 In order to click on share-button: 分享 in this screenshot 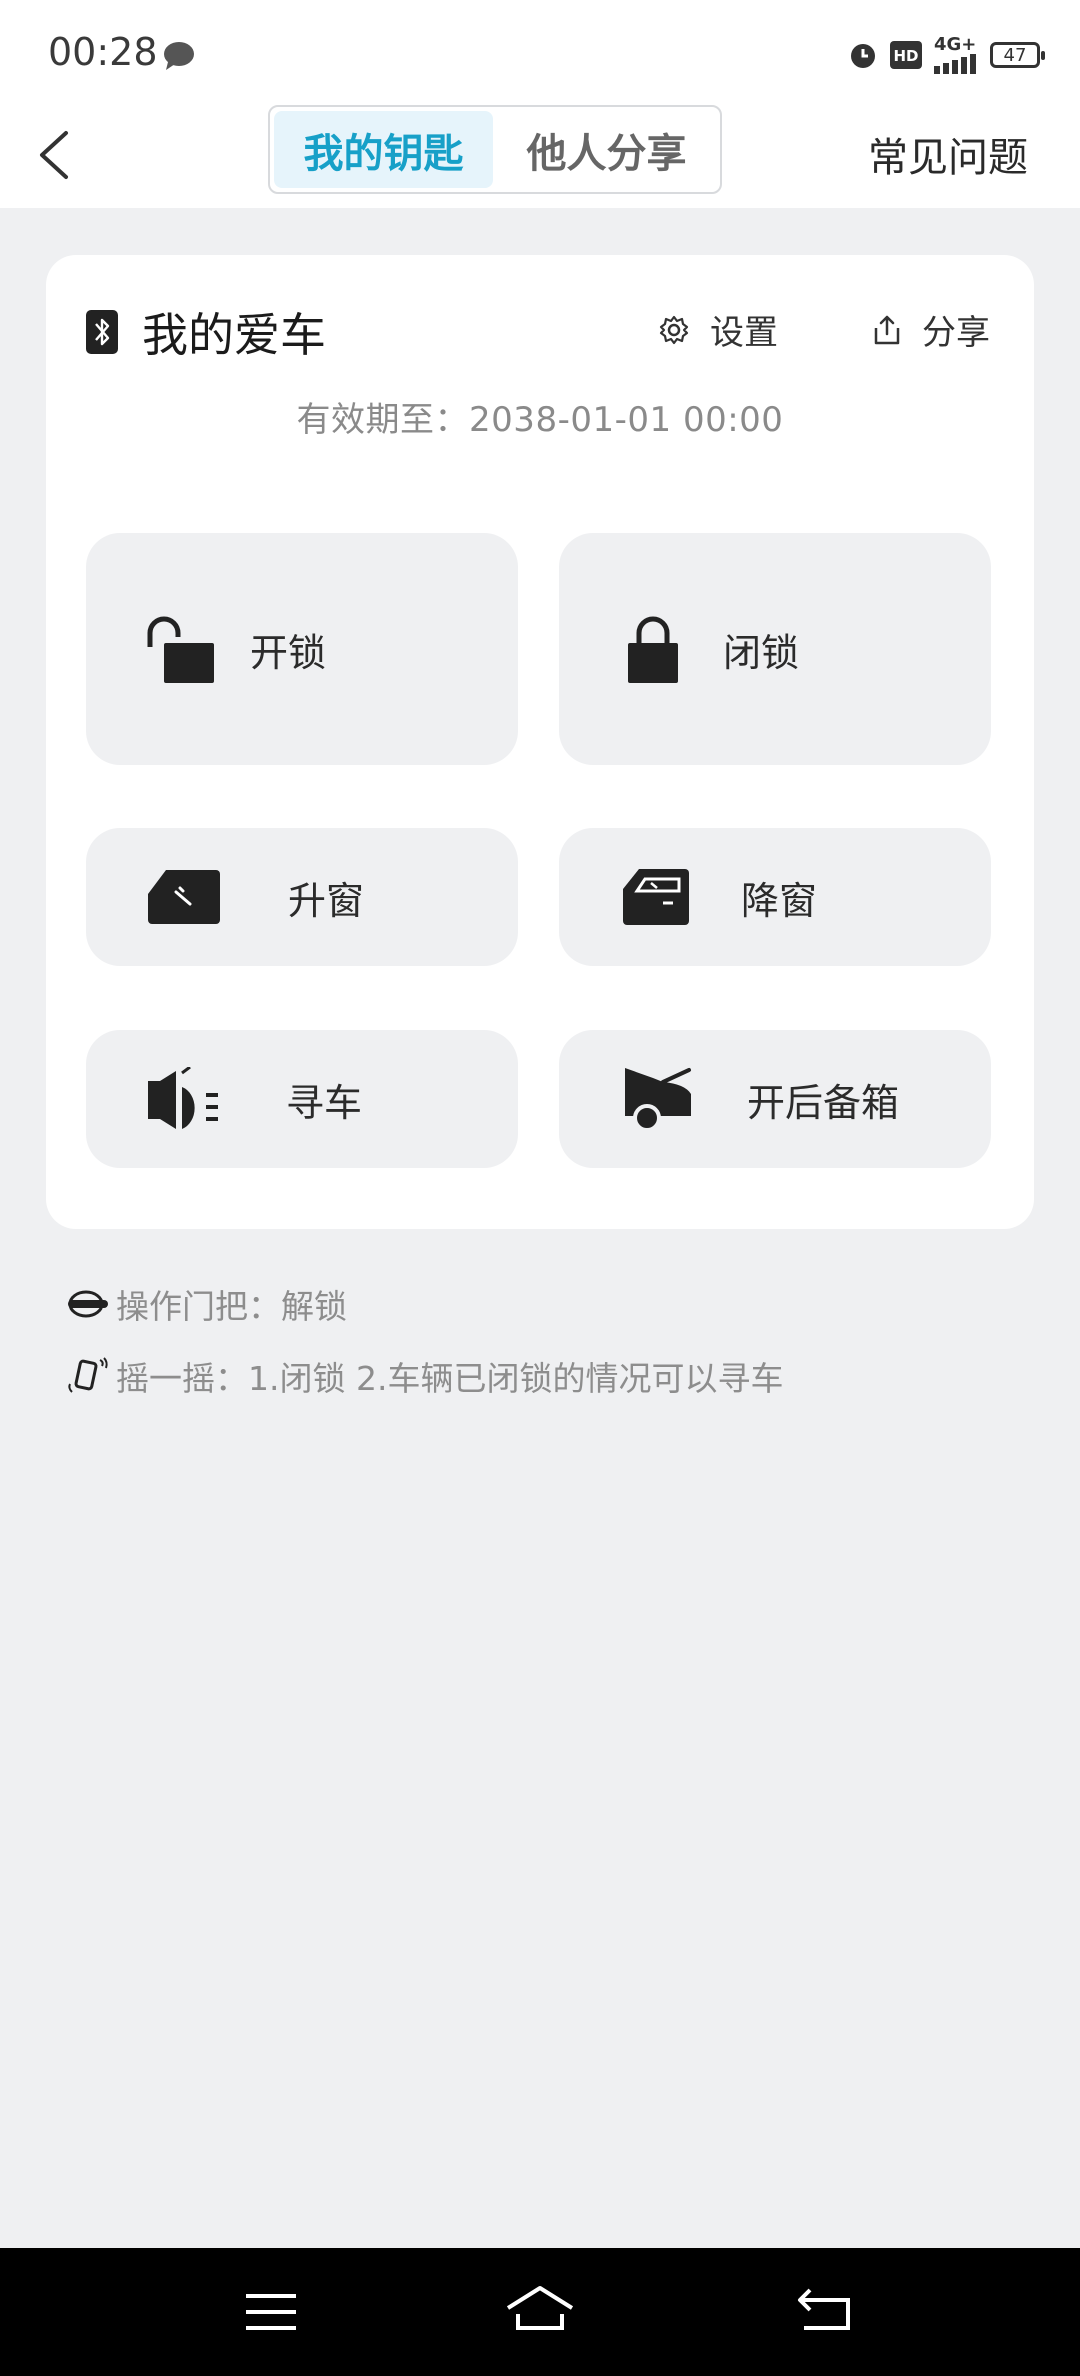, I will do `click(931, 329)`.